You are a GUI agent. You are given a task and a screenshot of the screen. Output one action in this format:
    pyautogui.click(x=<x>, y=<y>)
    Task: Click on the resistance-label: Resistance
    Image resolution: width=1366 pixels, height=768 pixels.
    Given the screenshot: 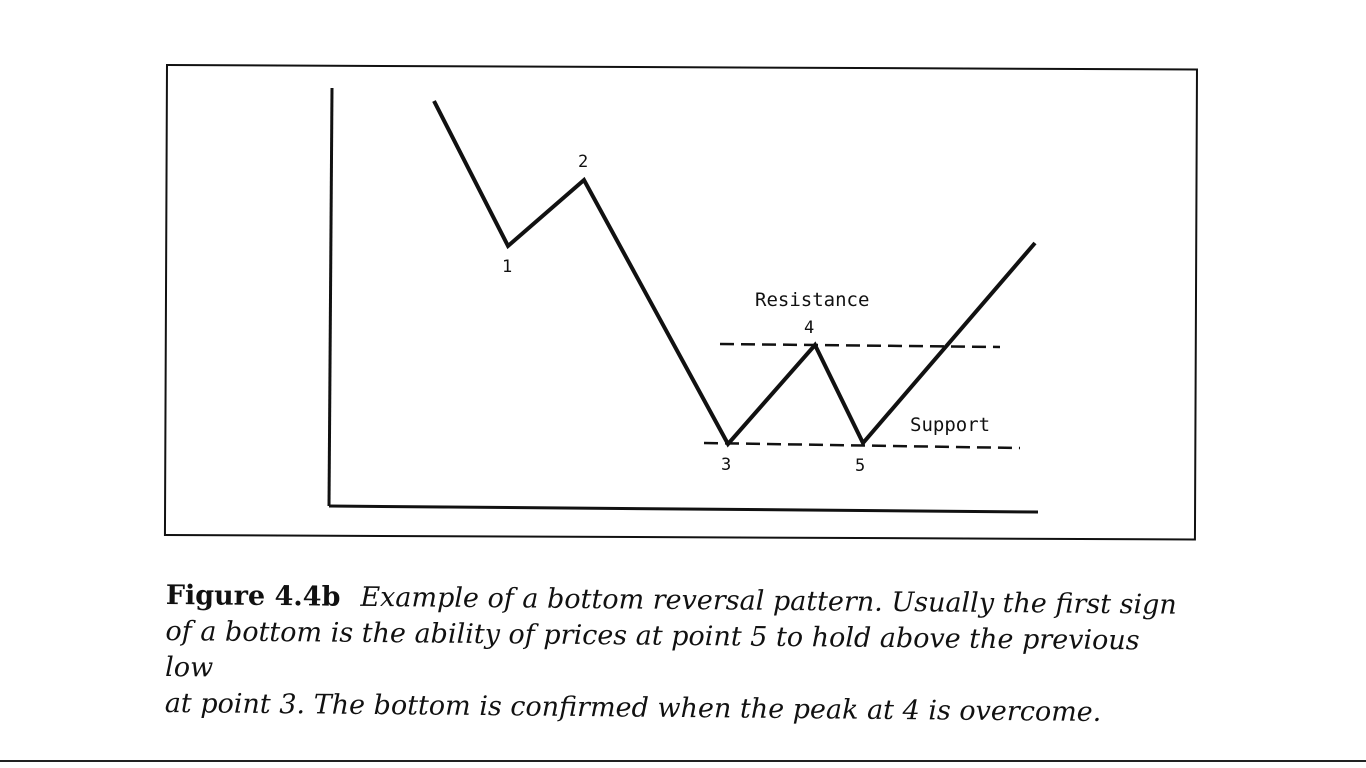 What is the action you would take?
    pyautogui.click(x=812, y=300)
    